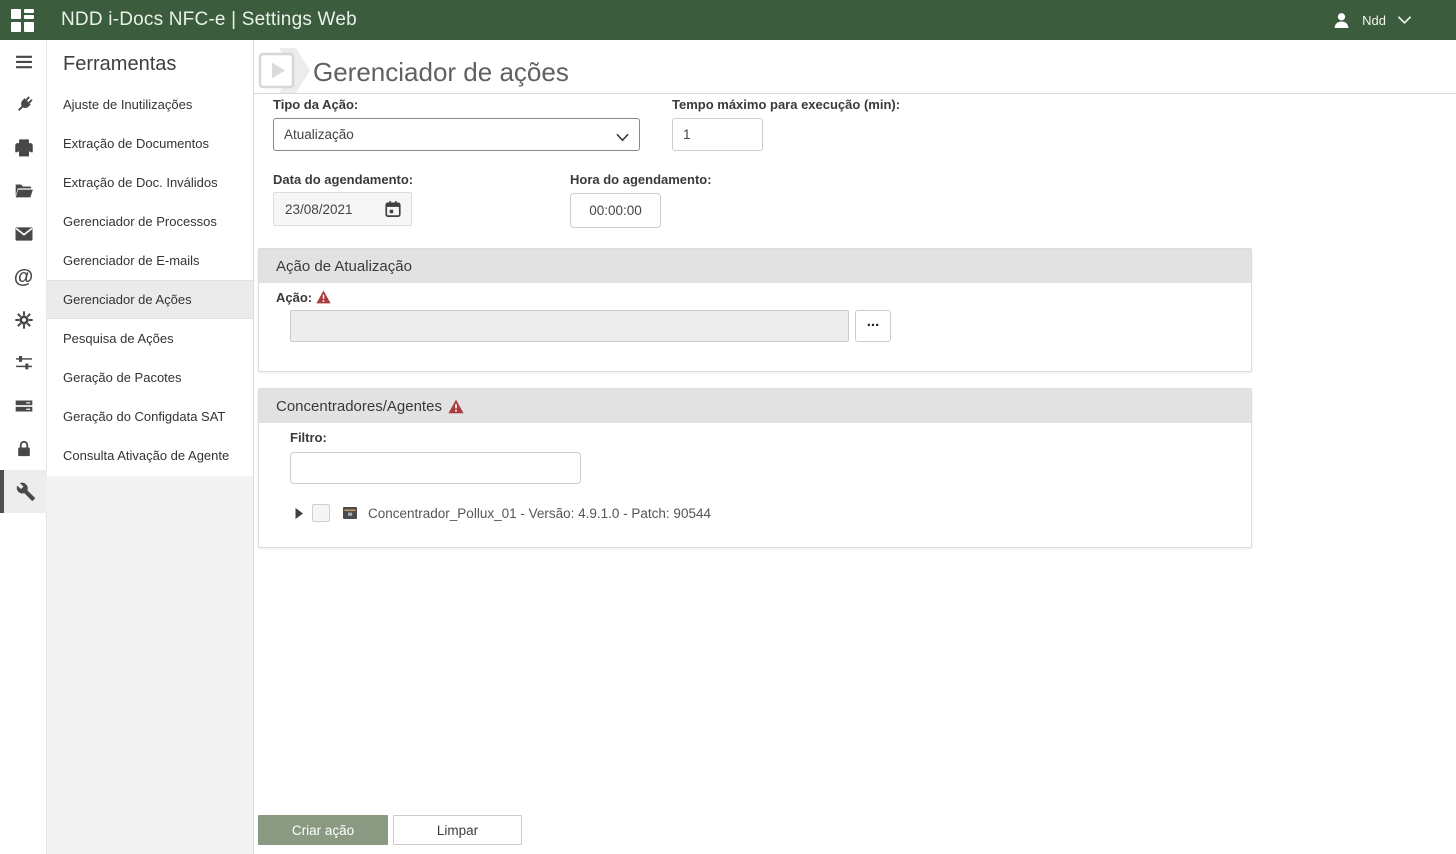 This screenshot has height=854, width=1456. What do you see at coordinates (150, 182) in the screenshot?
I see `sidebar-item-extracao-doc-invalidos: Extração de Doc. Inválidos` at bounding box center [150, 182].